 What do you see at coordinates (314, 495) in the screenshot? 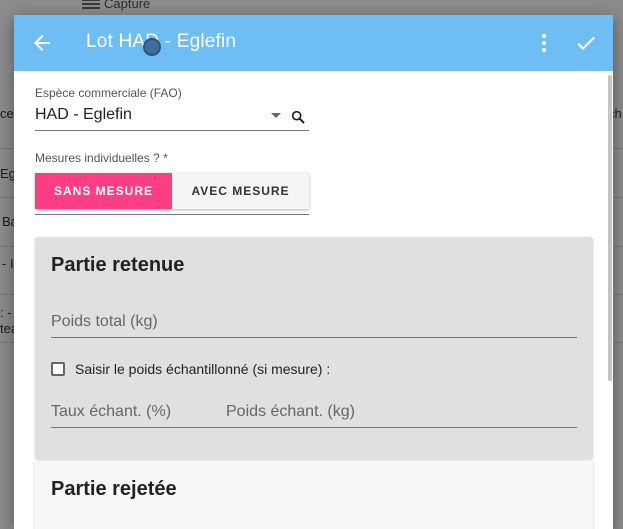
I see `rejected-card: Partie rejetée` at bounding box center [314, 495].